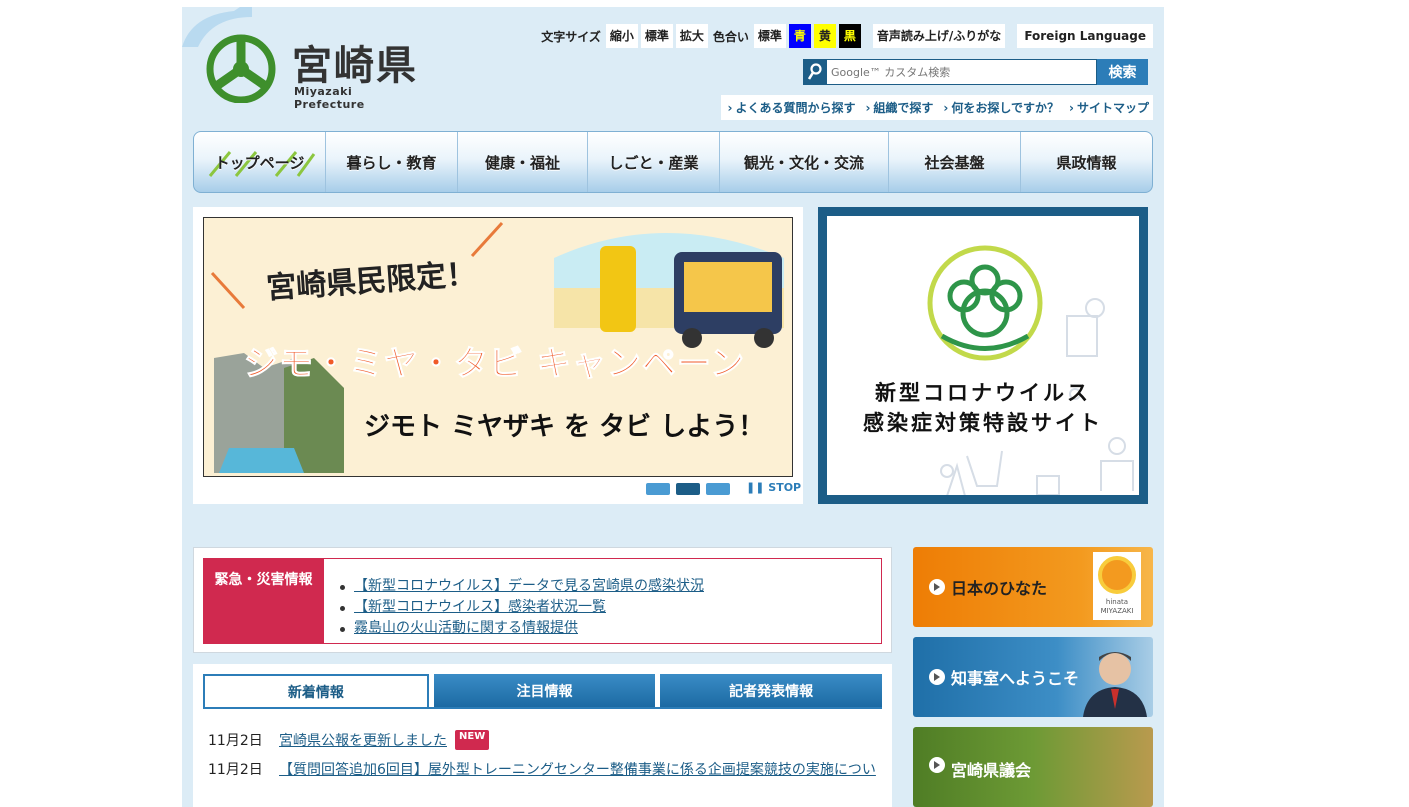 This screenshot has width=1409, height=807. Describe the element at coordinates (791, 107) in the screenshot. I see `faq-link: › よくある質問から探す` at that location.